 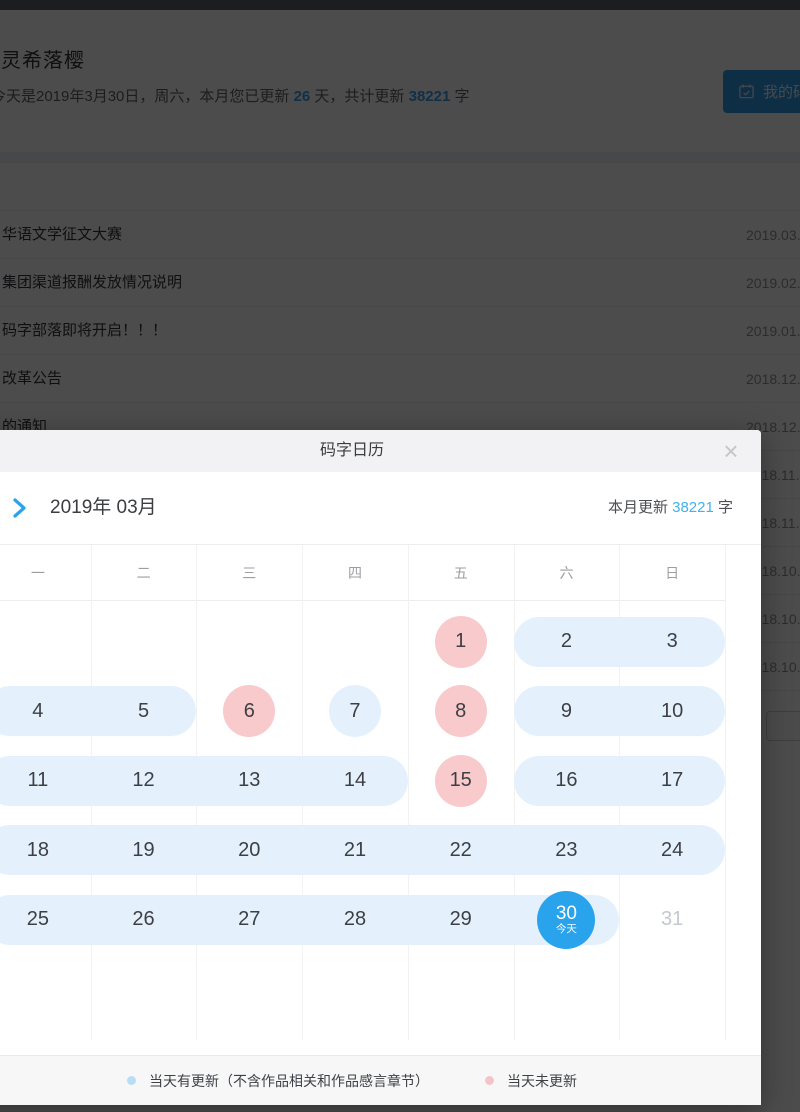 What do you see at coordinates (144, 851) in the screenshot?
I see `day-cell: 19` at bounding box center [144, 851].